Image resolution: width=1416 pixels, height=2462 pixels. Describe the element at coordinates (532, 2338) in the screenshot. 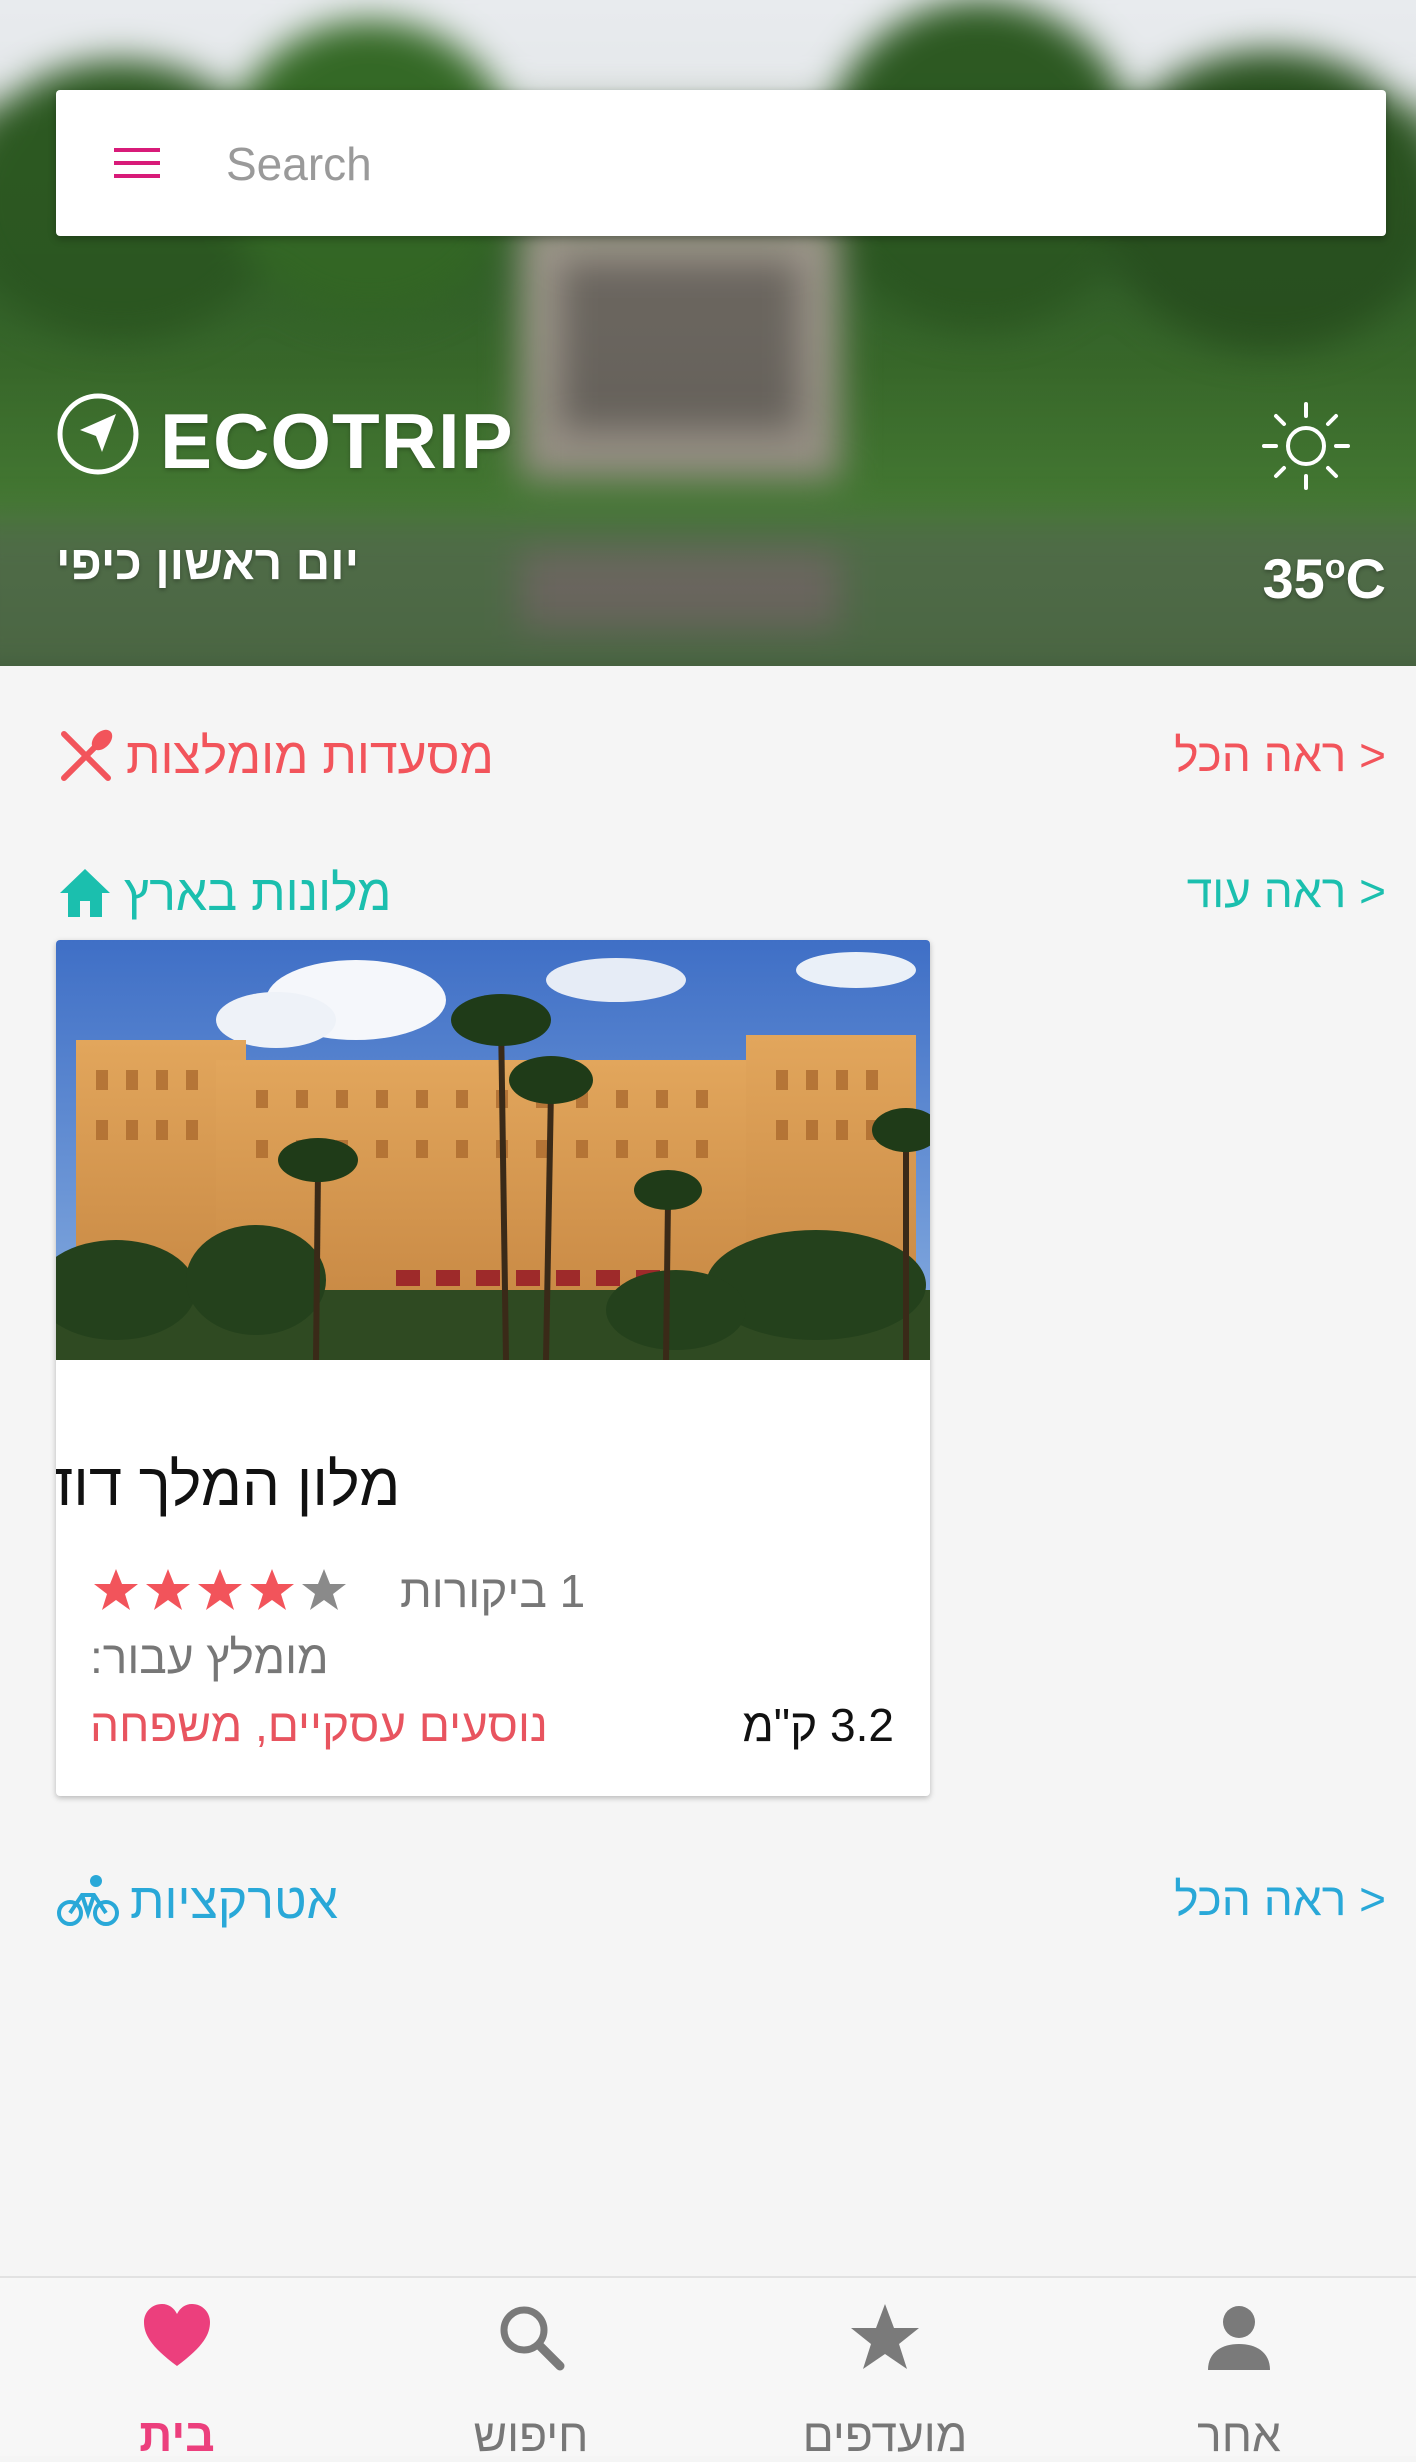

I see `search-icon` at that location.